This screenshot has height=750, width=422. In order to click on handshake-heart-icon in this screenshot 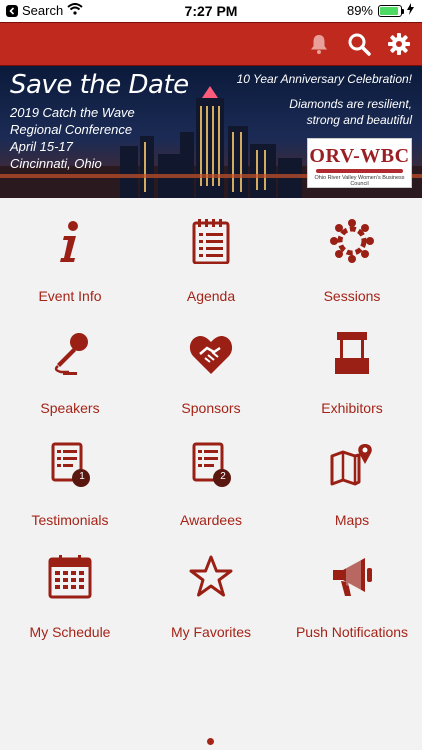, I will do `click(211, 355)`.